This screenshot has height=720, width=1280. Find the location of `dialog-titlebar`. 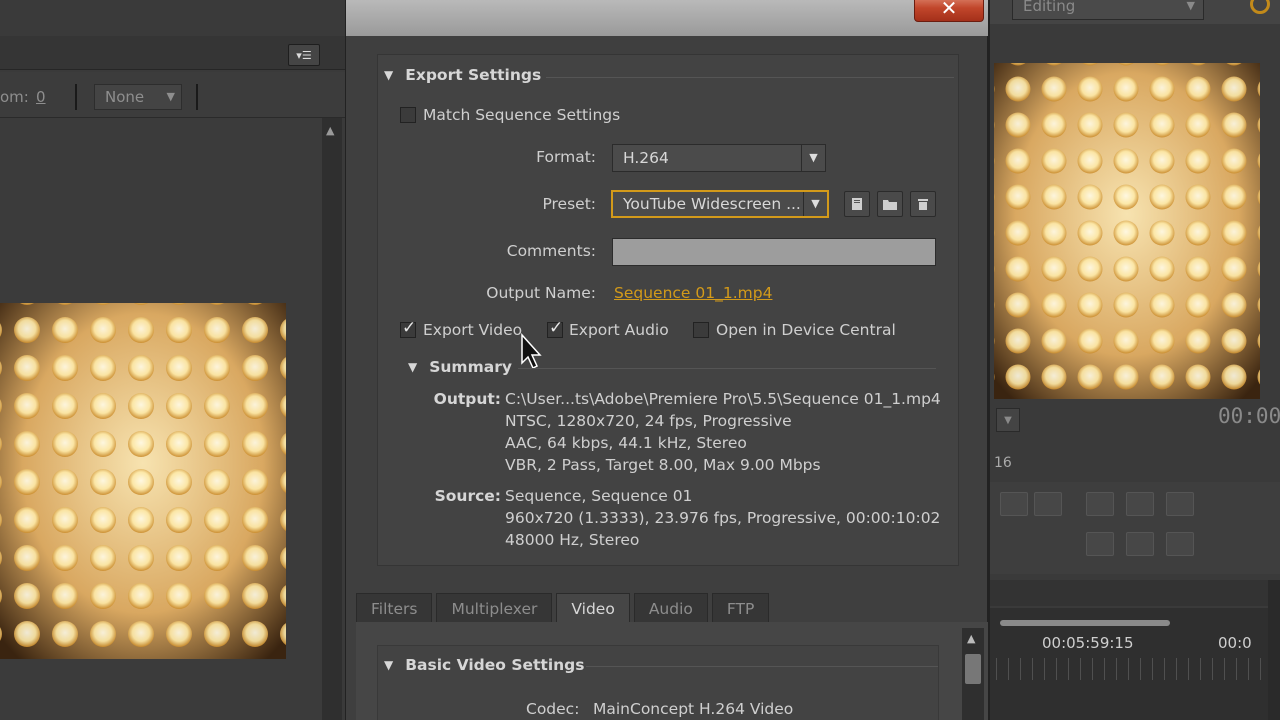

dialog-titlebar is located at coordinates (667, 18).